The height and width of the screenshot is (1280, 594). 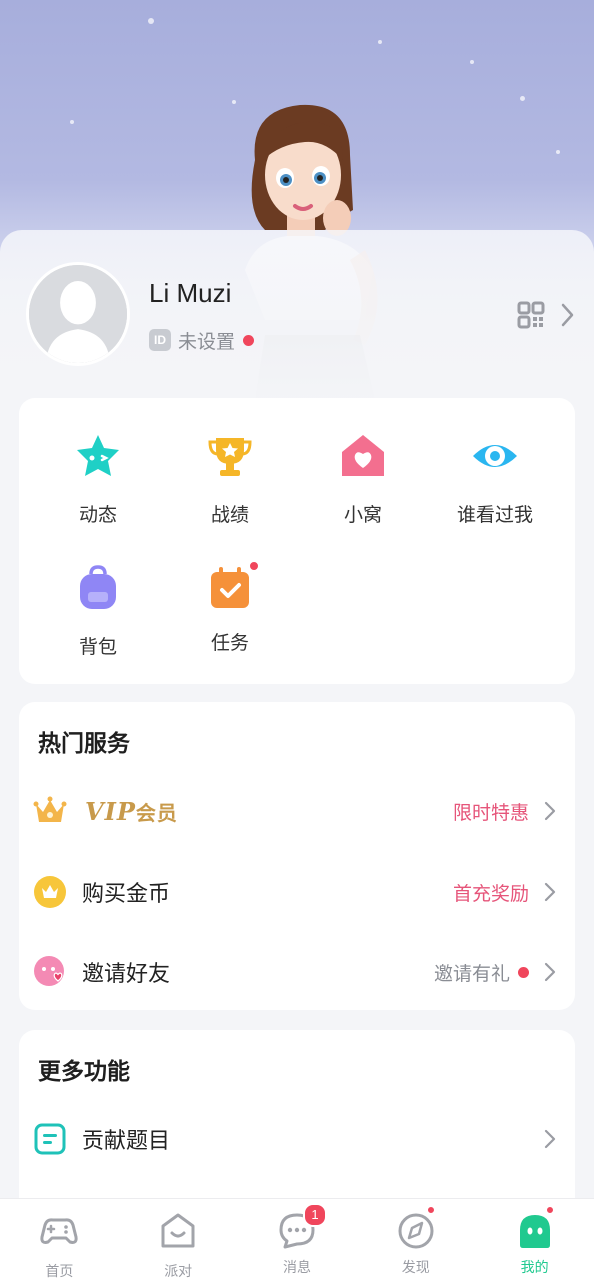 I want to click on nav-label: 派对, so click(x=178, y=1272).